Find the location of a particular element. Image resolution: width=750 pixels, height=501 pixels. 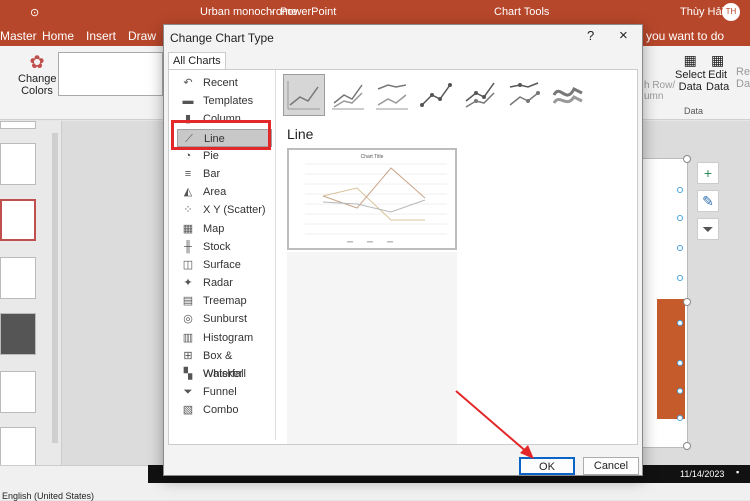

chart-type-label: Histogram is located at coordinates (228, 337).